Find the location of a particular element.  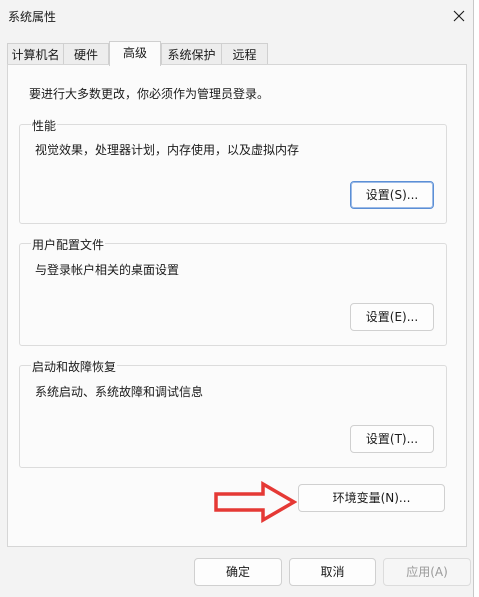

startup-recovery-description: 系统启动、系统故障和调试信息 is located at coordinates (119, 392).